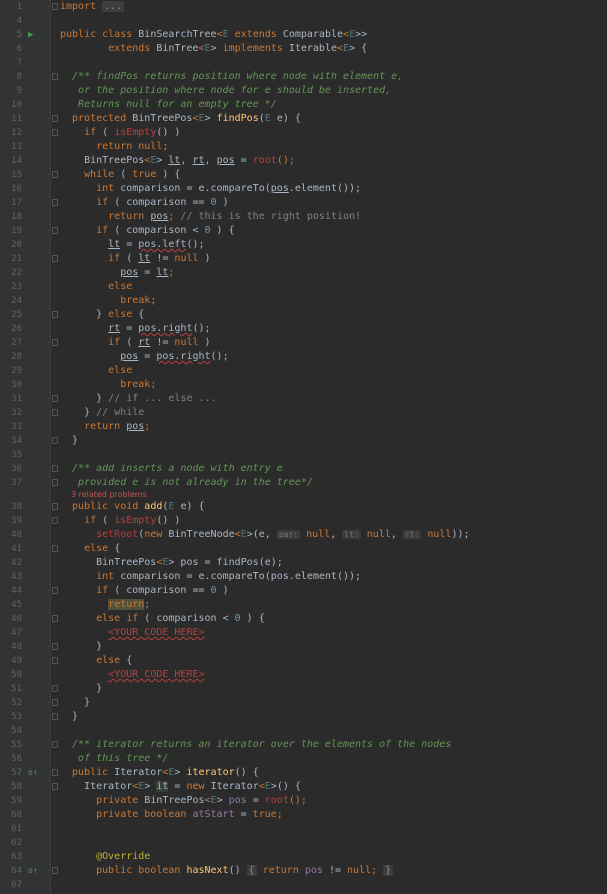 The image size is (607, 894). Describe the element at coordinates (303, 773) in the screenshot. I see `code-line: 57 o↑ public Iterator<E> iterator() {` at that location.